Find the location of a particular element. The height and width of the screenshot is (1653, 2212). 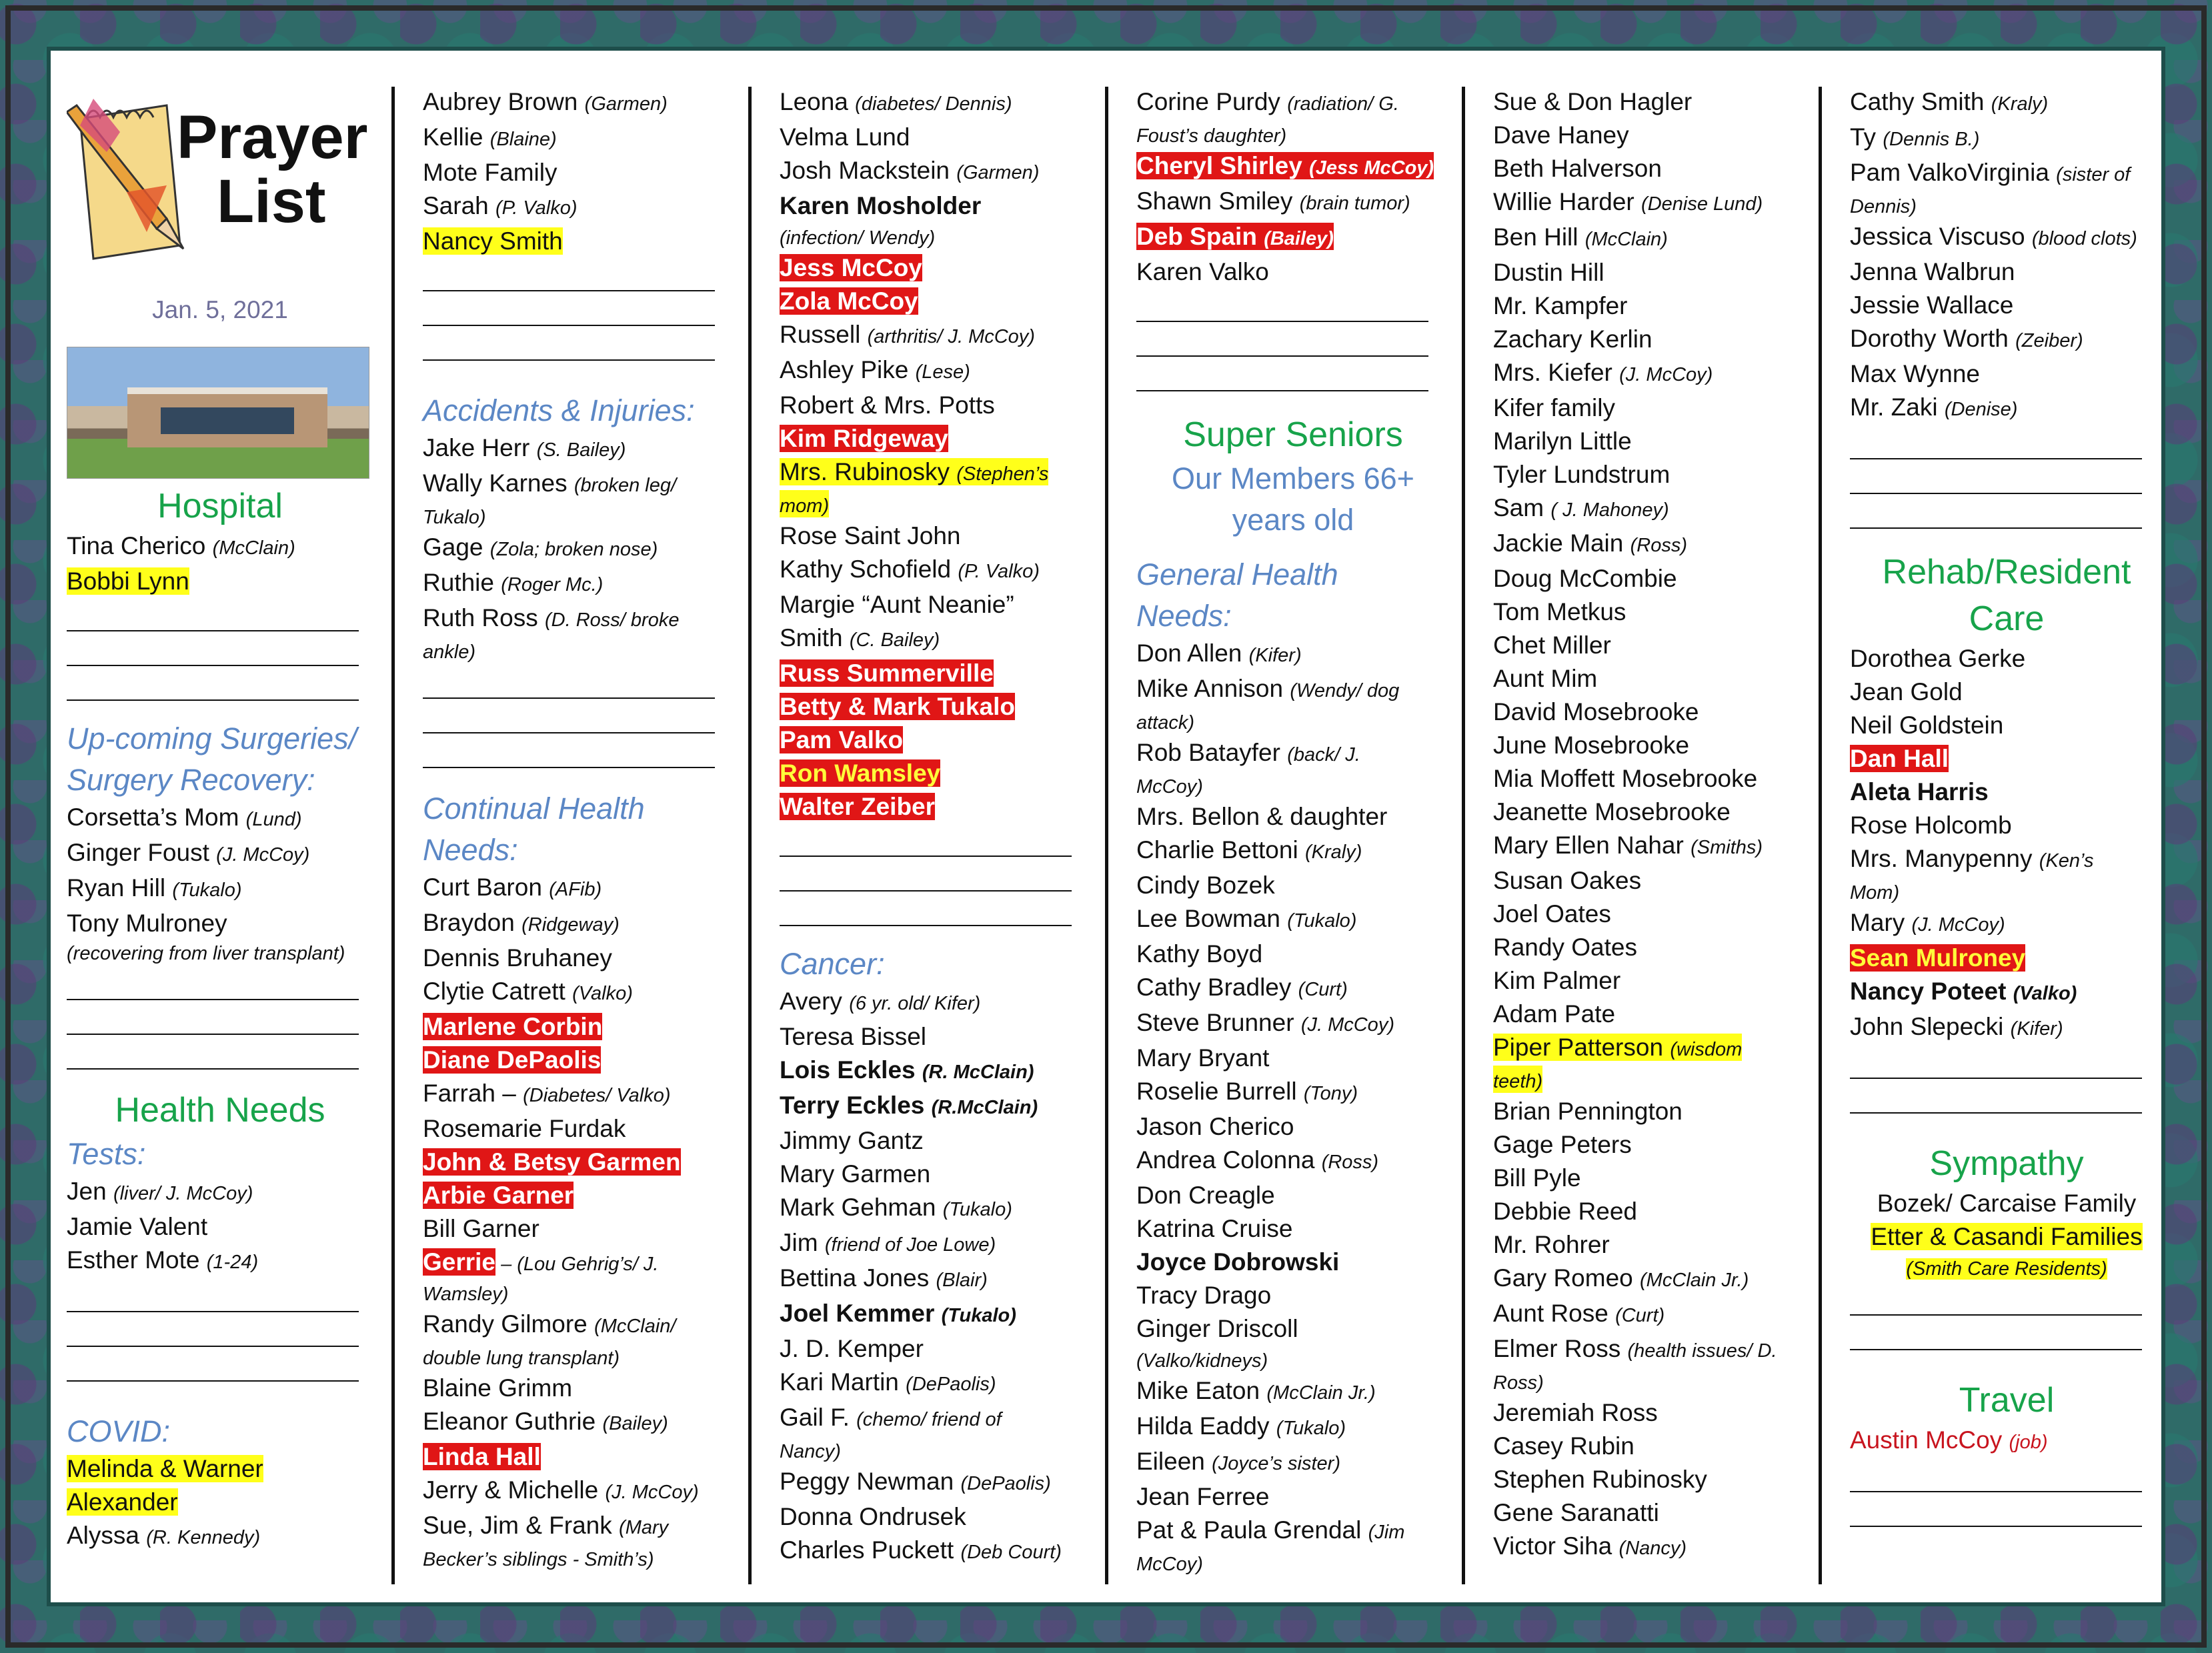

person-name: Mary Garmen is located at coordinates (855, 1174).